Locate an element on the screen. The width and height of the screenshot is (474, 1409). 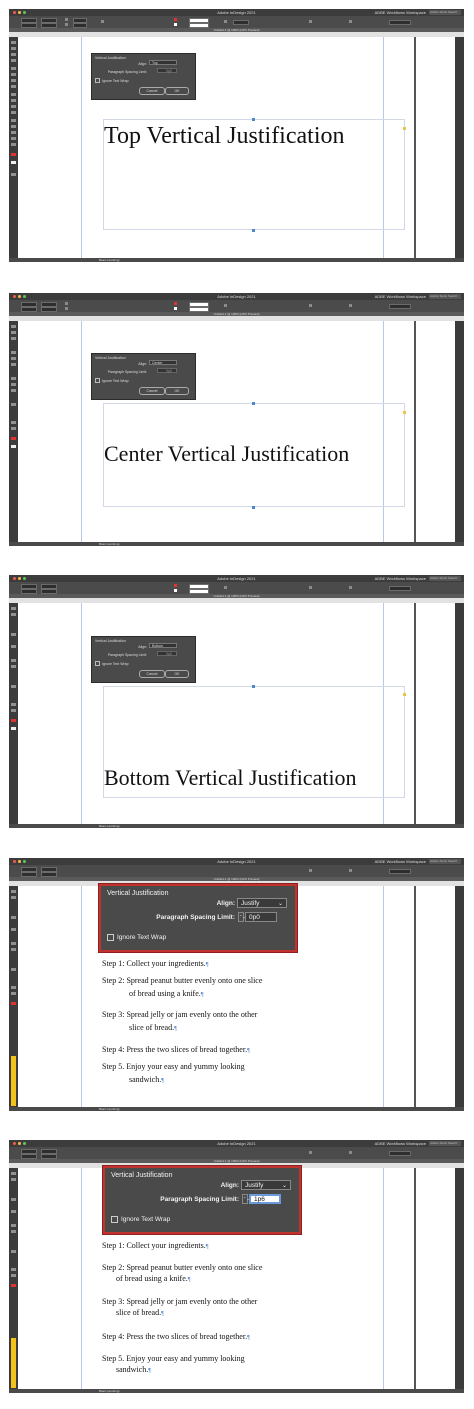
gap-tool-icon is located at coordinates (13, 60).